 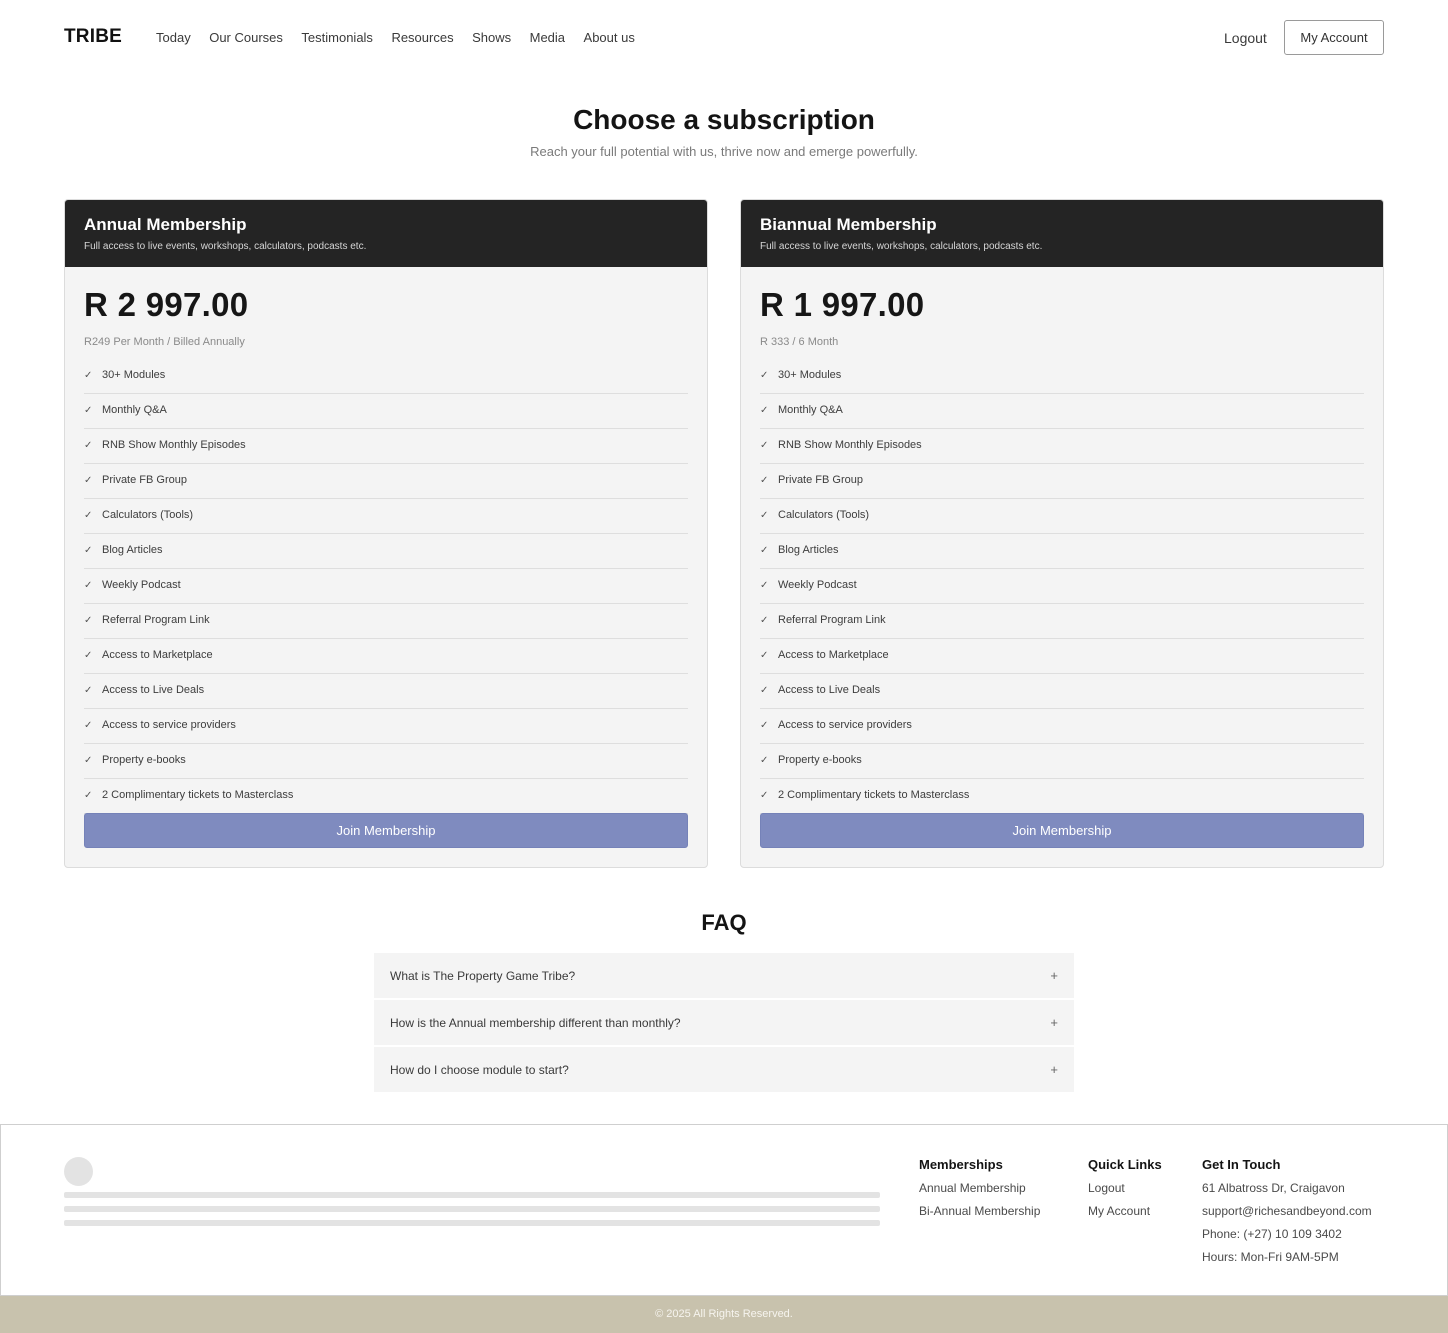 What do you see at coordinates (1245, 38) in the screenshot?
I see `logout-link: Logout` at bounding box center [1245, 38].